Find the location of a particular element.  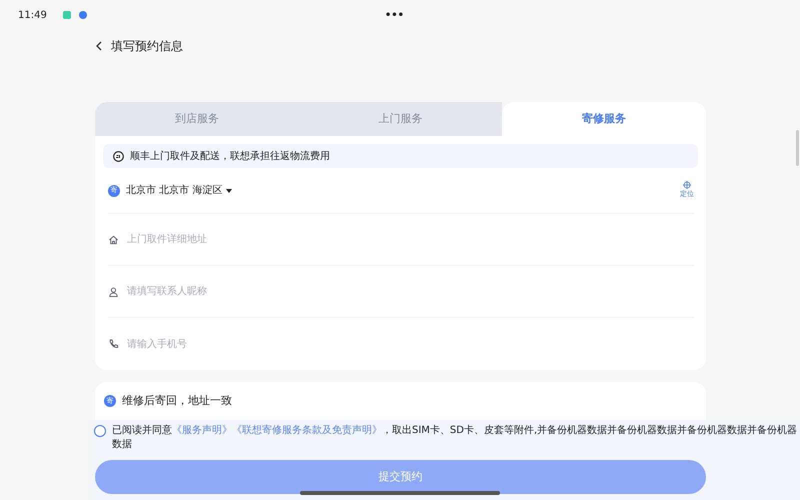

agree-checkbox is located at coordinates (100, 431).